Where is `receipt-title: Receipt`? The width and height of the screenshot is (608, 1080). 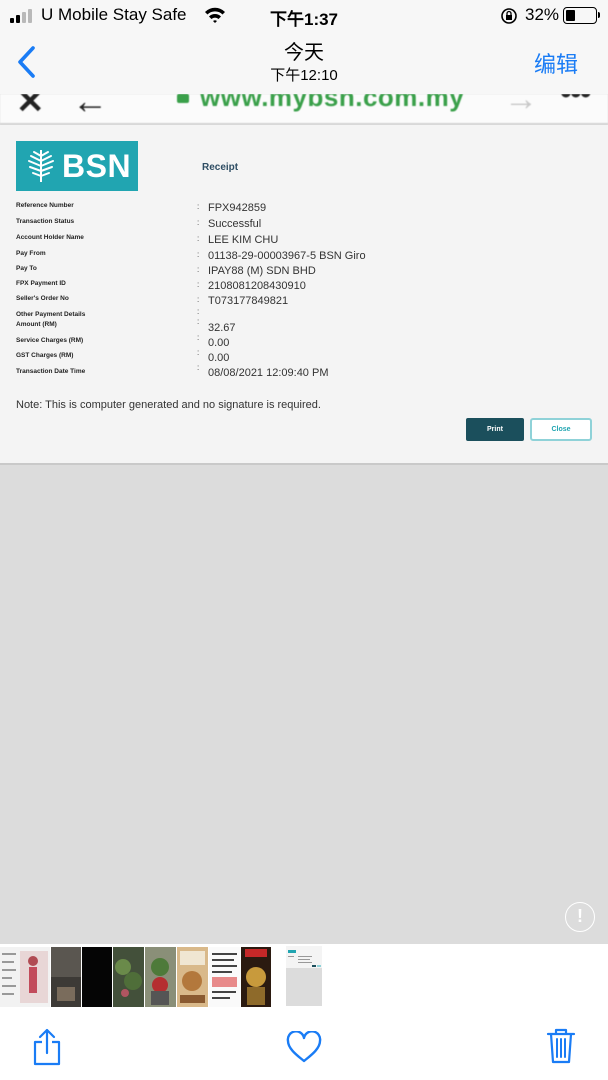 receipt-title: Receipt is located at coordinates (220, 167).